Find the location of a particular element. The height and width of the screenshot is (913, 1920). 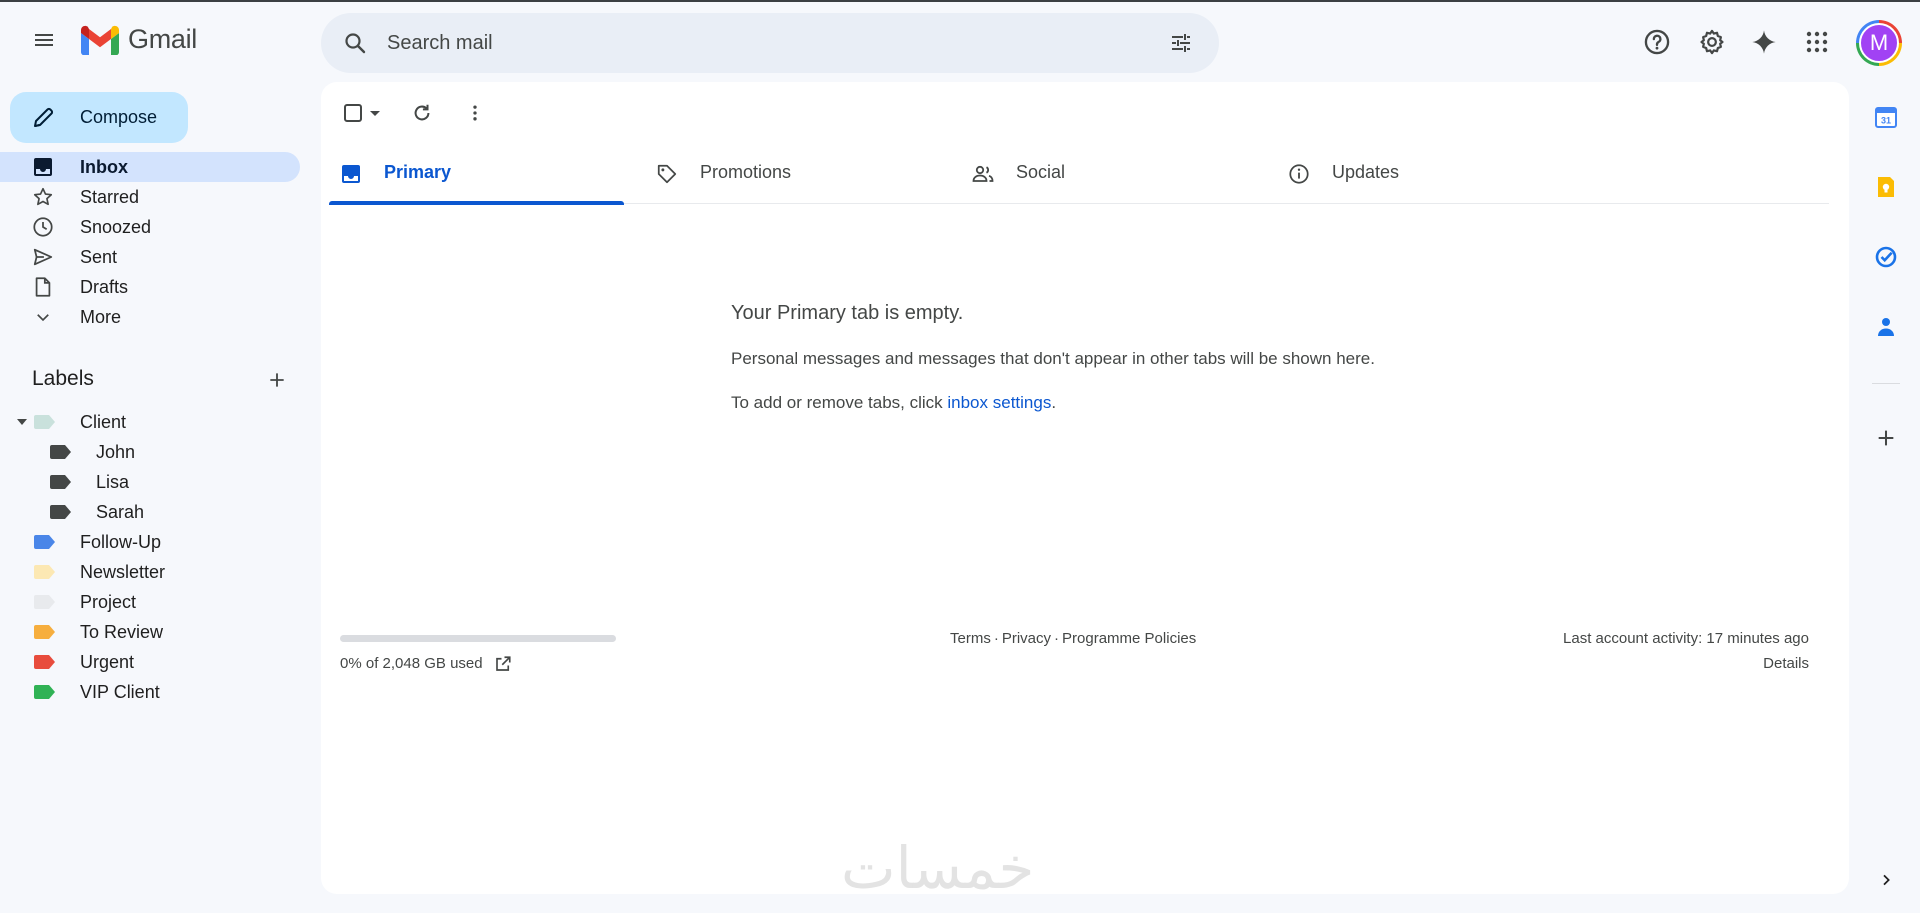

nav-item-snoozed: Snoozed is located at coordinates (150, 227).